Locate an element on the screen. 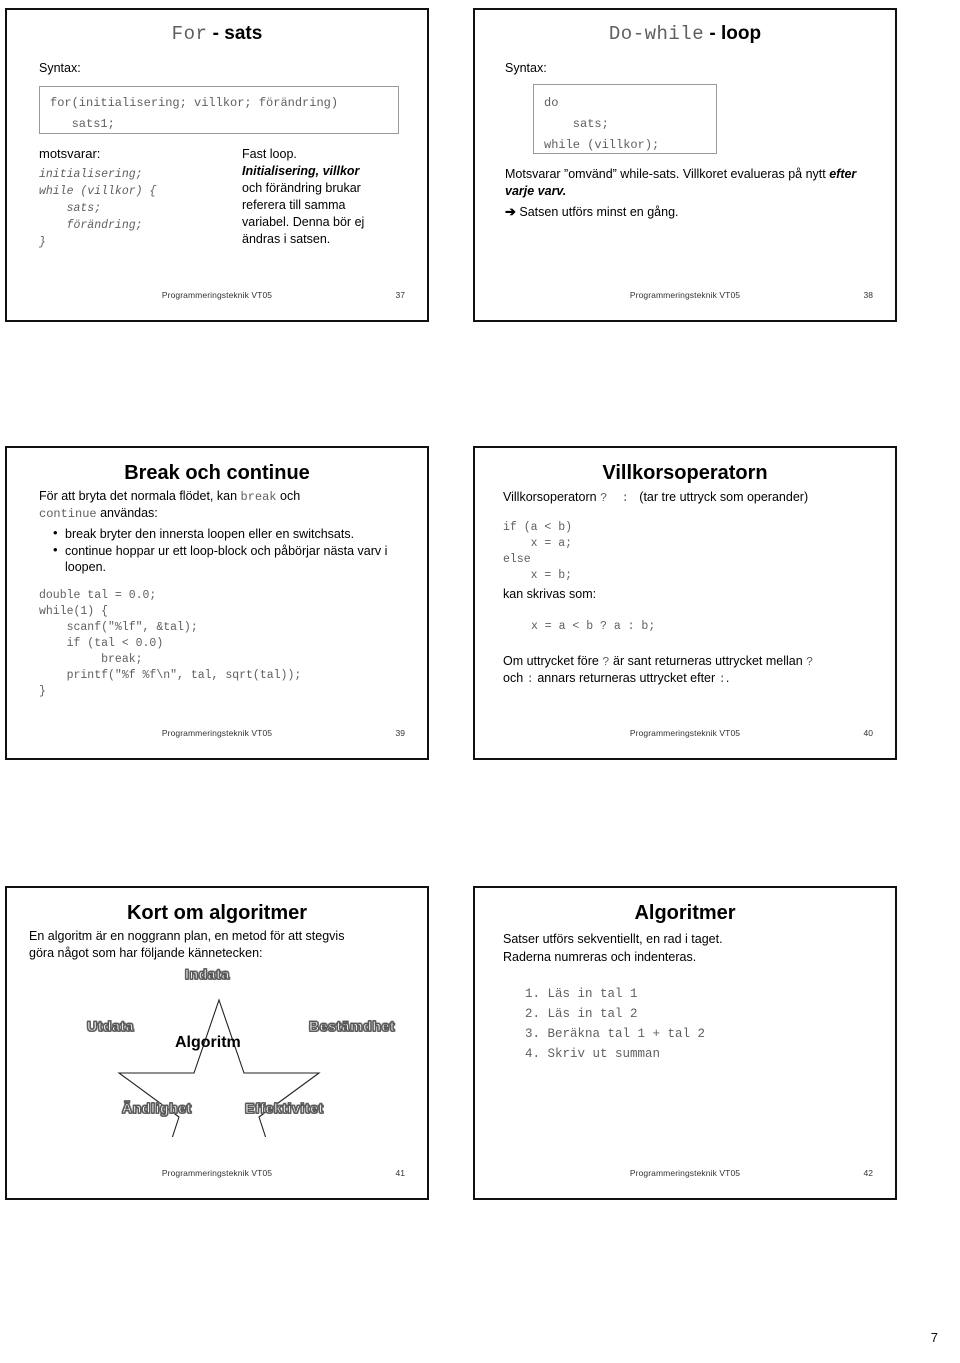 The height and width of the screenshot is (1363, 960). motsvarar-heading: motsvarar: is located at coordinates (70, 153).